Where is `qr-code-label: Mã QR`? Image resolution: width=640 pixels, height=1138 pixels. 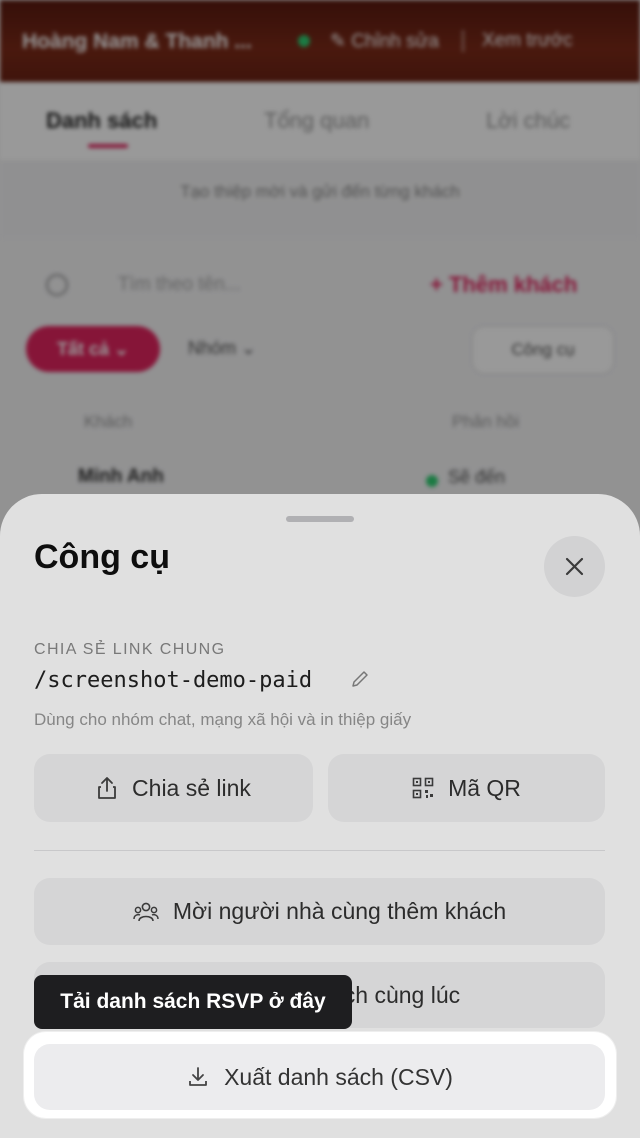 qr-code-label: Mã QR is located at coordinates (484, 787).